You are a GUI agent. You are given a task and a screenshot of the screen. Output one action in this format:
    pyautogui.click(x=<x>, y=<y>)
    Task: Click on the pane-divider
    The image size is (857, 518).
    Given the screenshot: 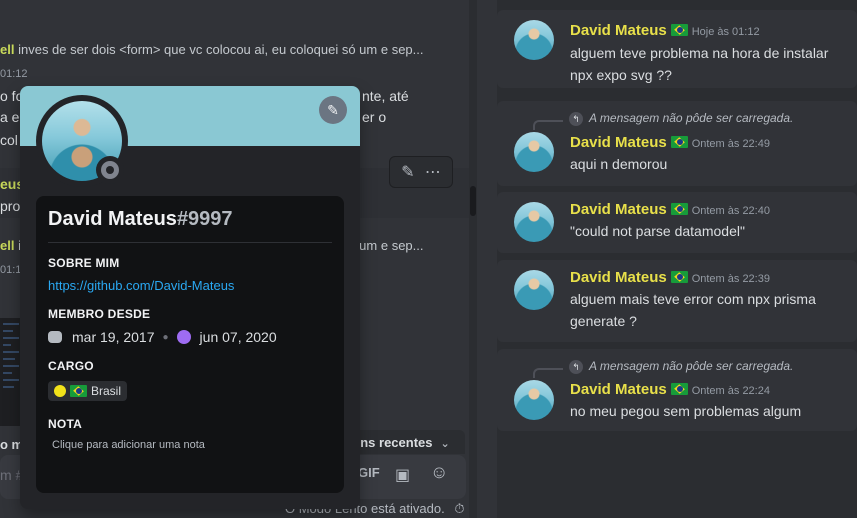 What is the action you would take?
    pyautogui.click(x=488, y=259)
    